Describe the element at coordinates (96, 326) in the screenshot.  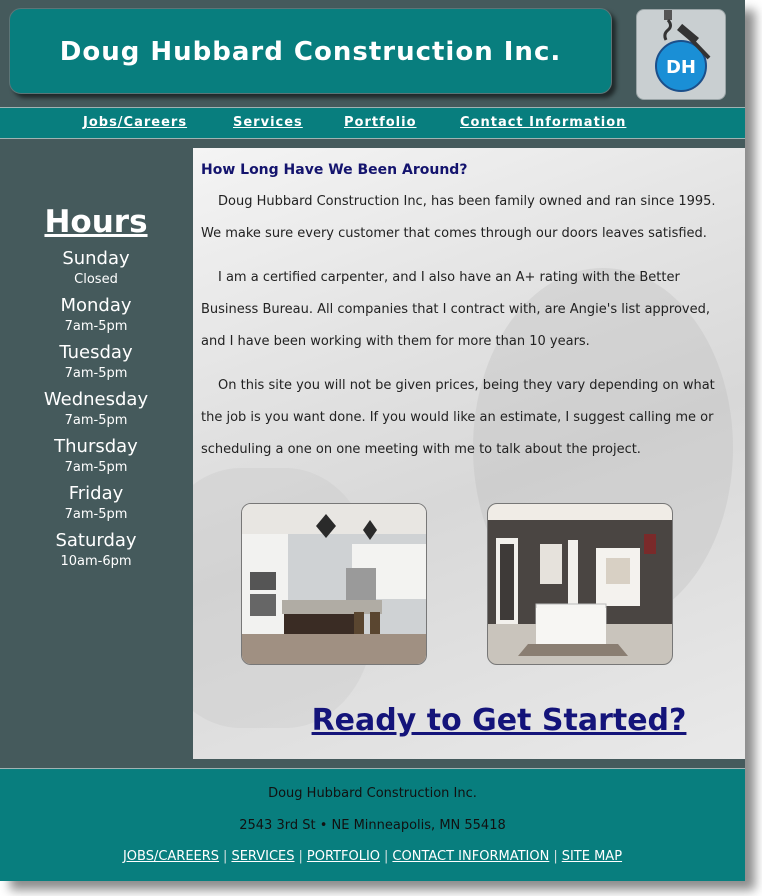
I see `time-monday: 7am-5pm` at that location.